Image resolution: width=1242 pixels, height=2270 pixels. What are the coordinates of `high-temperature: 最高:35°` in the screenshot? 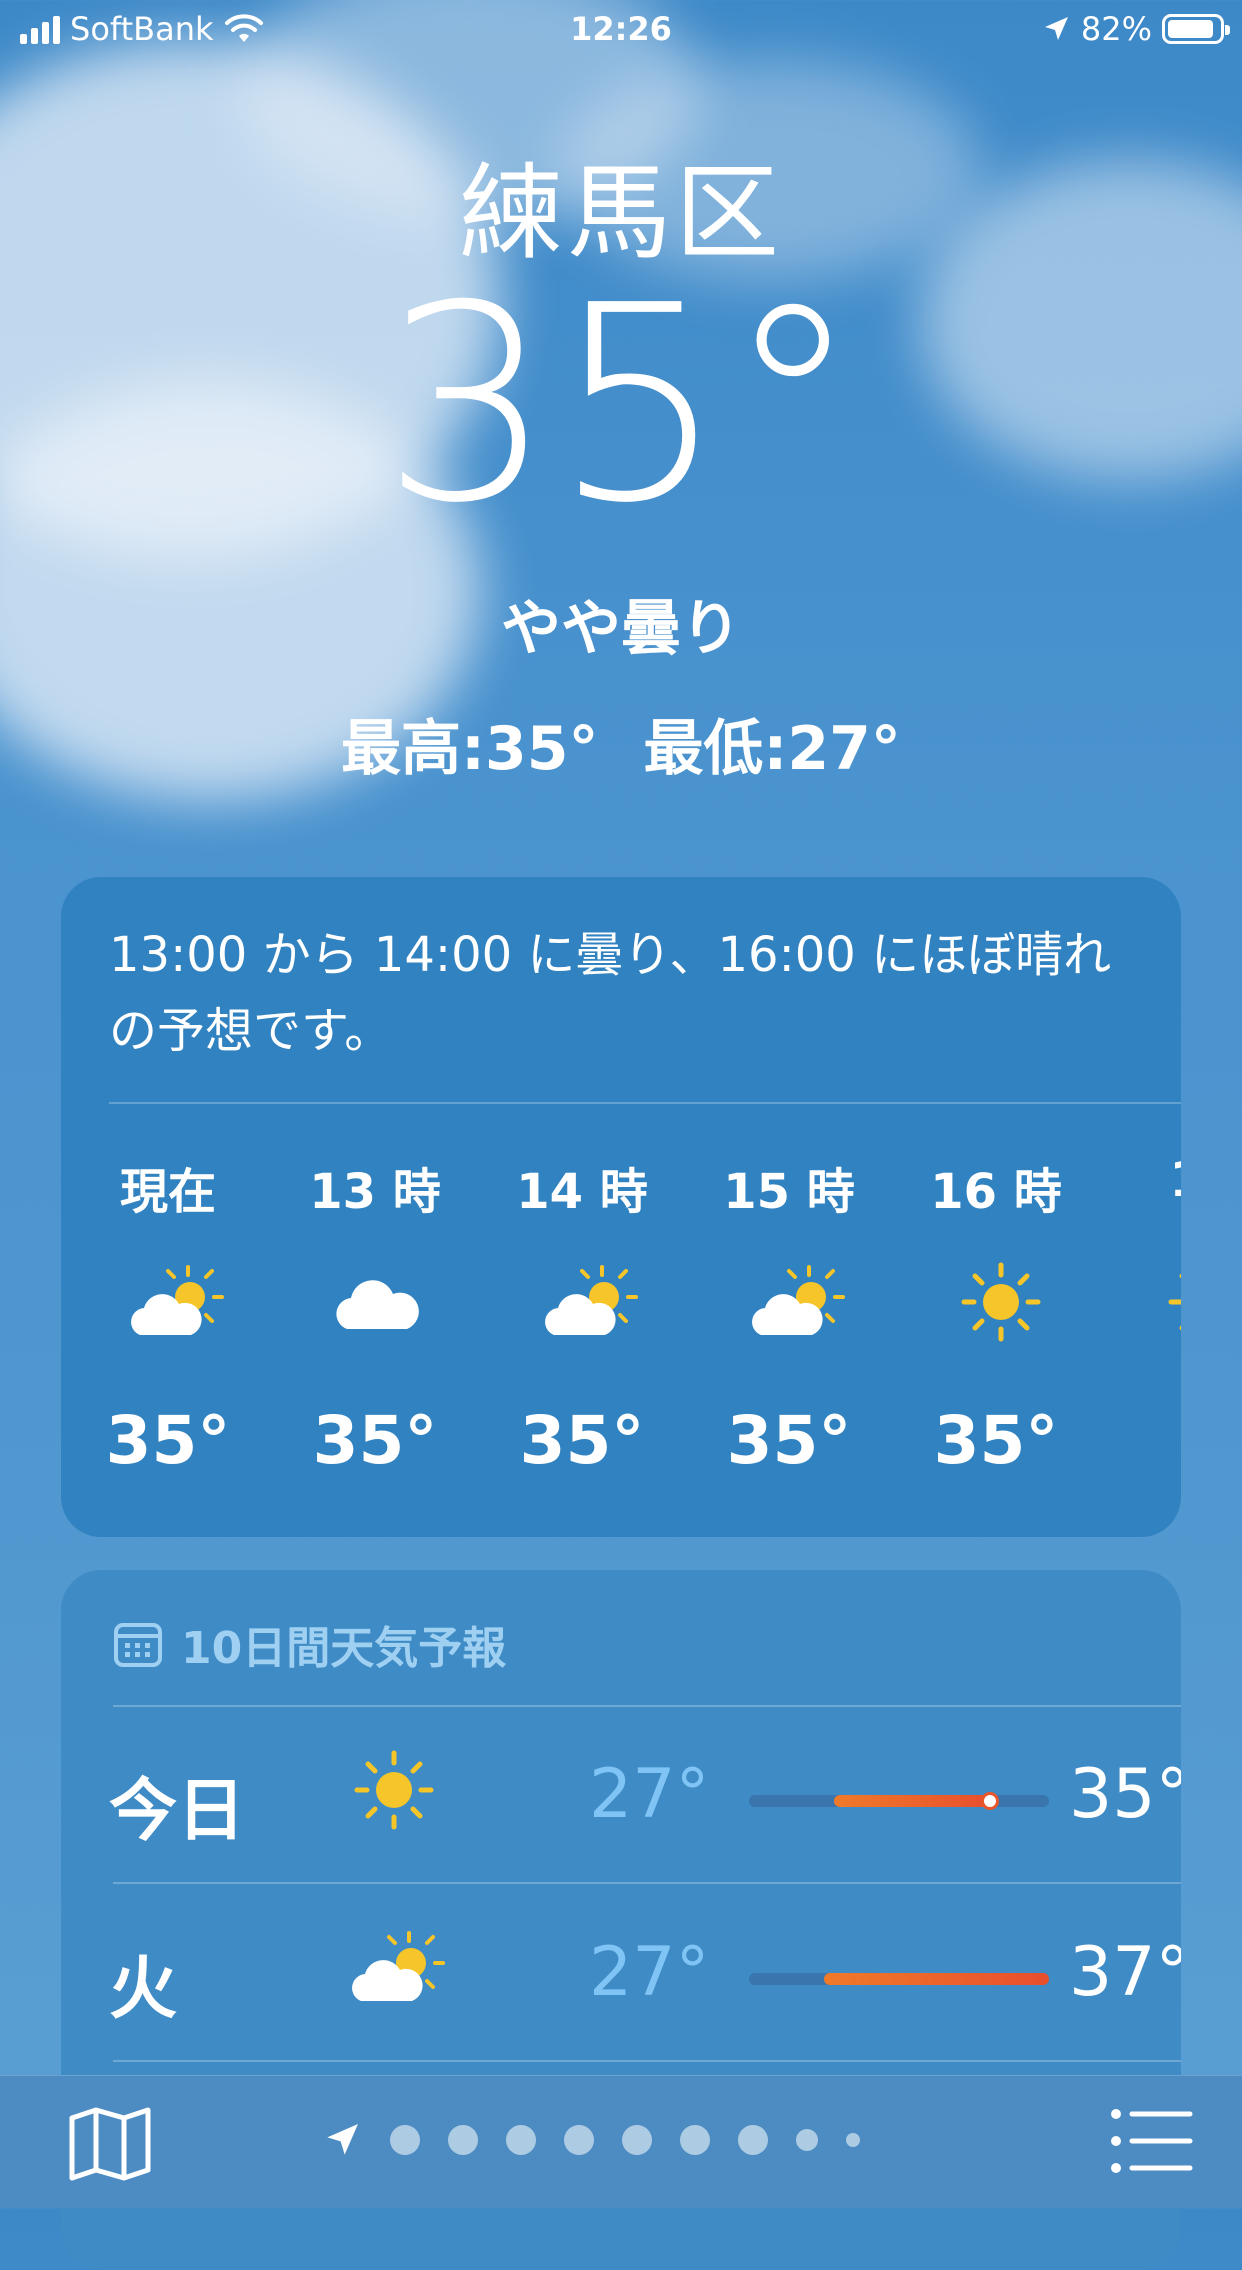 It's located at (470, 749).